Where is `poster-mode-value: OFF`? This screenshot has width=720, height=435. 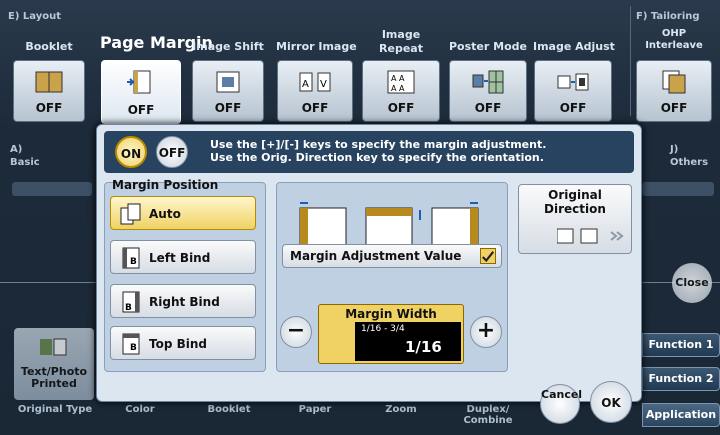
poster-mode-value: OFF is located at coordinates (488, 108).